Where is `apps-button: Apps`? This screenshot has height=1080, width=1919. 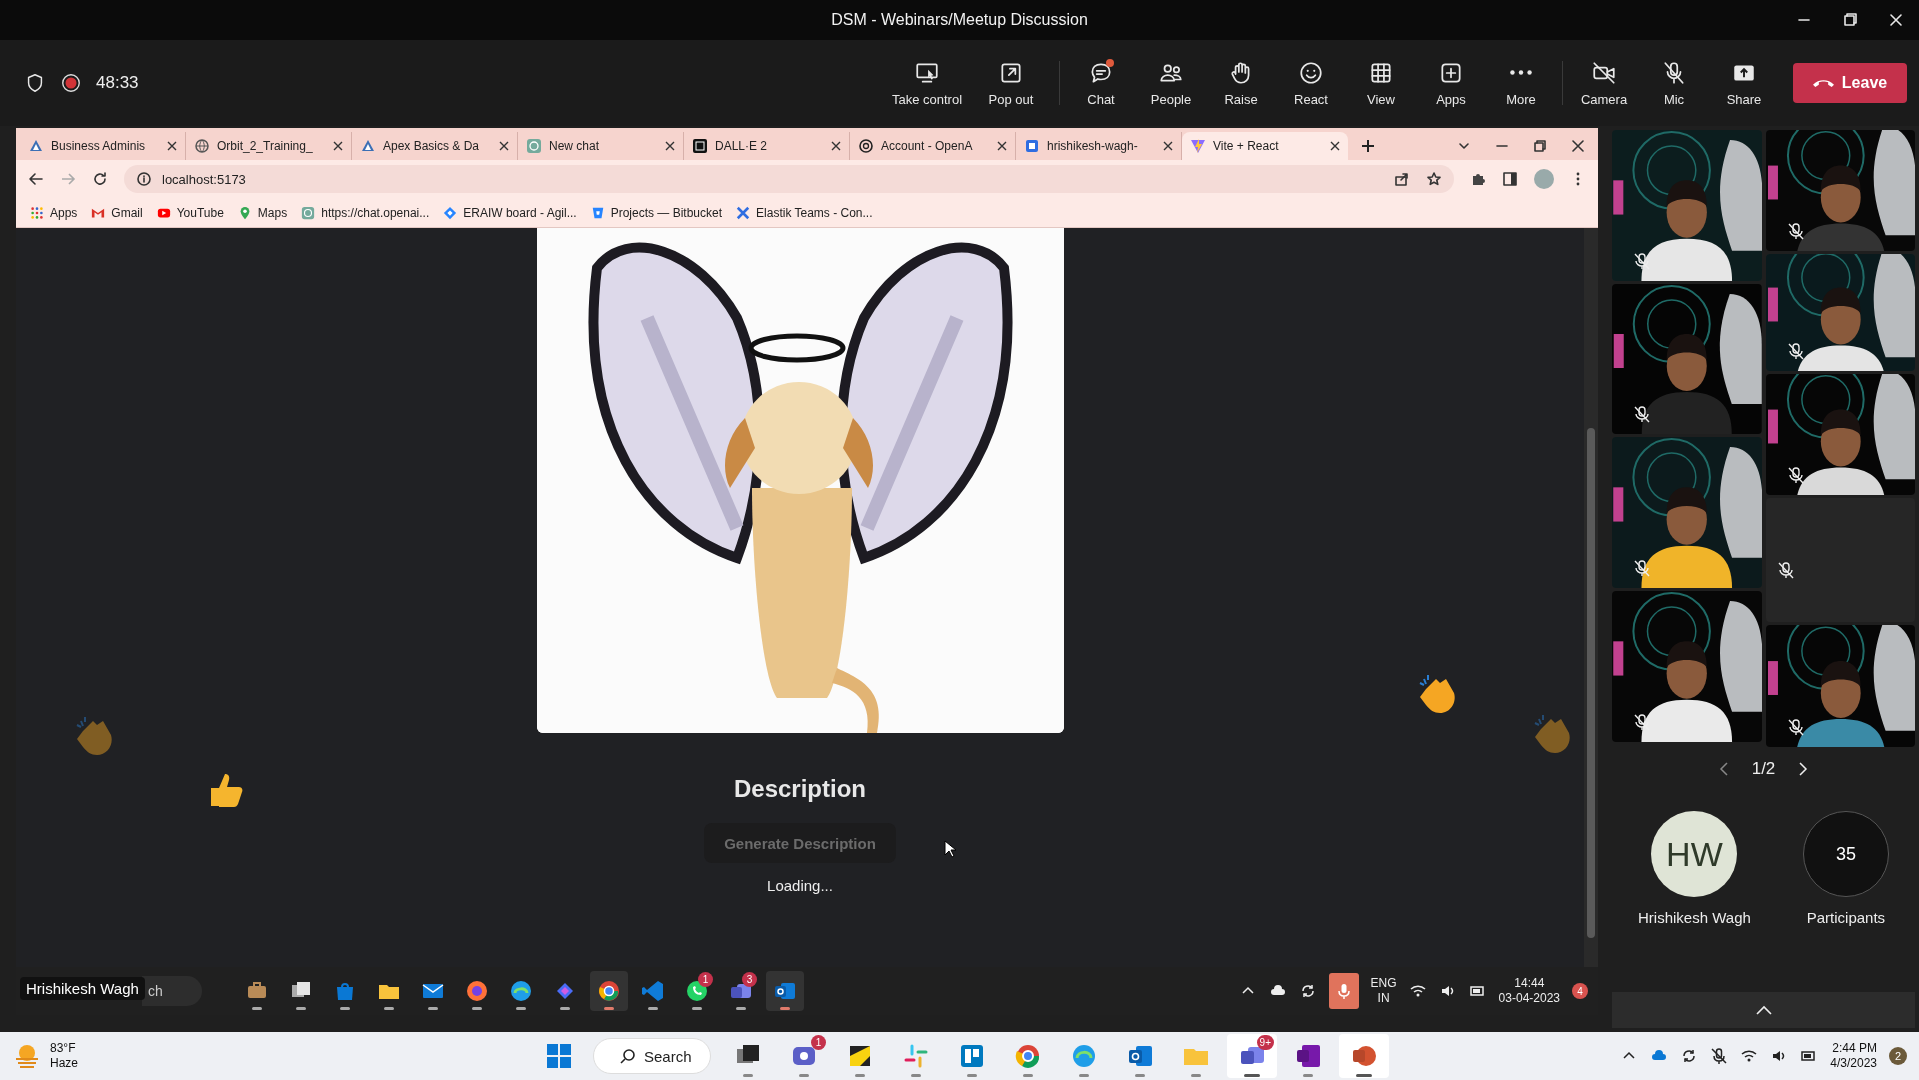
apps-button: Apps is located at coordinates (1451, 83).